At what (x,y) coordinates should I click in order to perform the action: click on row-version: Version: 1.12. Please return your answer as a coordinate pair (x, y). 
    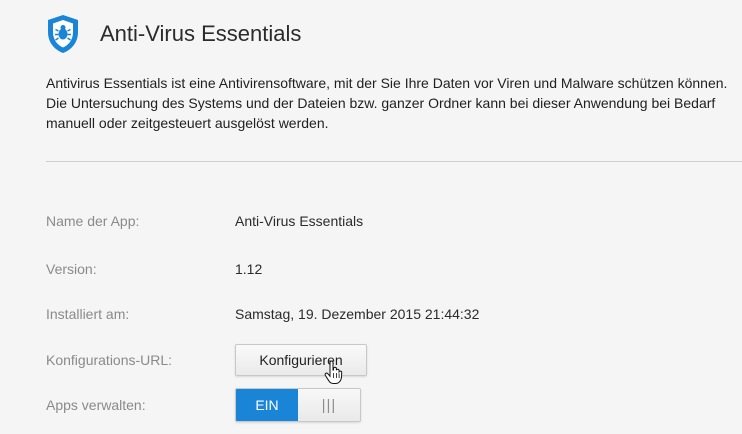
    Looking at the image, I should click on (154, 269).